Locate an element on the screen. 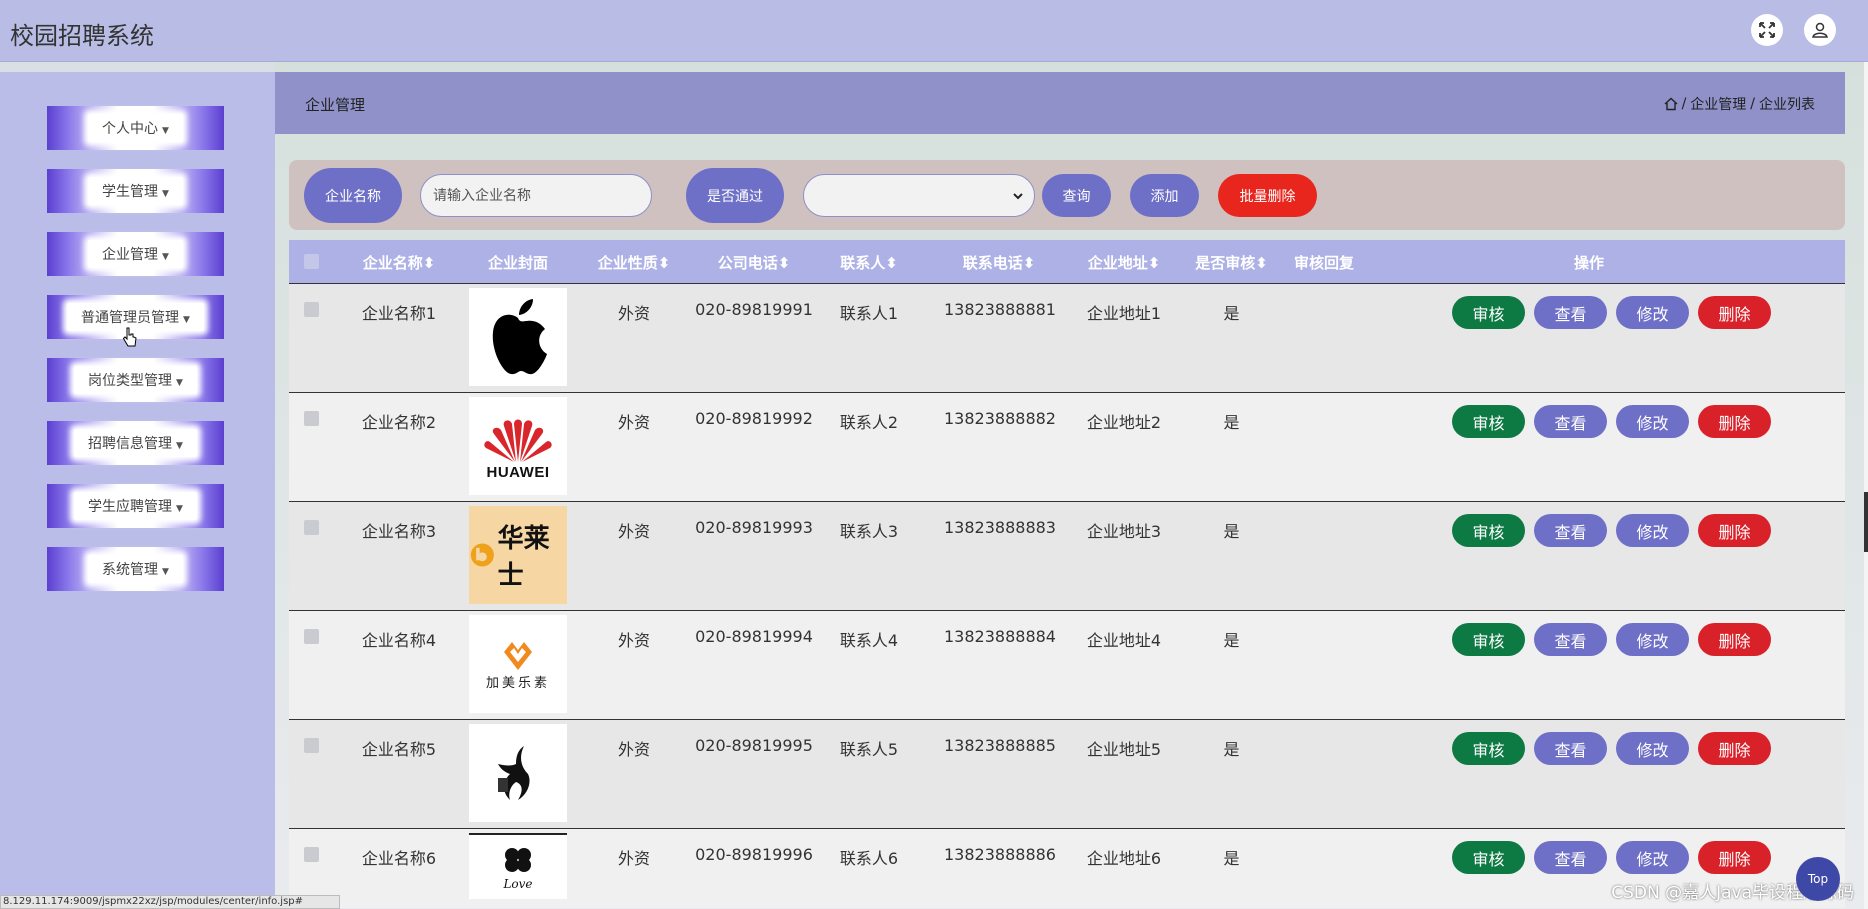 The image size is (1868, 909). contact-person: 联系人4 is located at coordinates (869, 640).